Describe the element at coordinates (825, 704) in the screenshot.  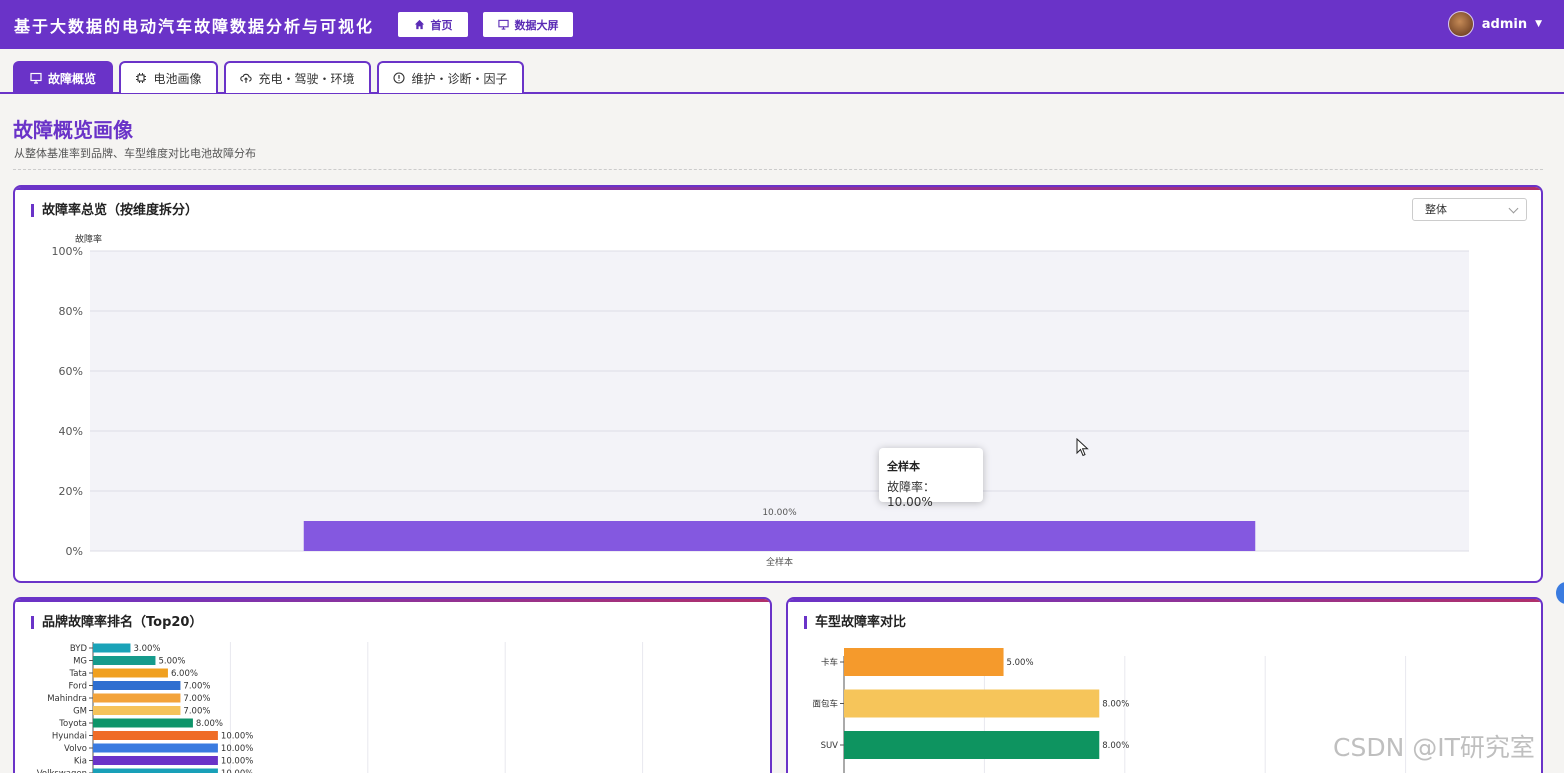
I see `category-label: 面包车` at that location.